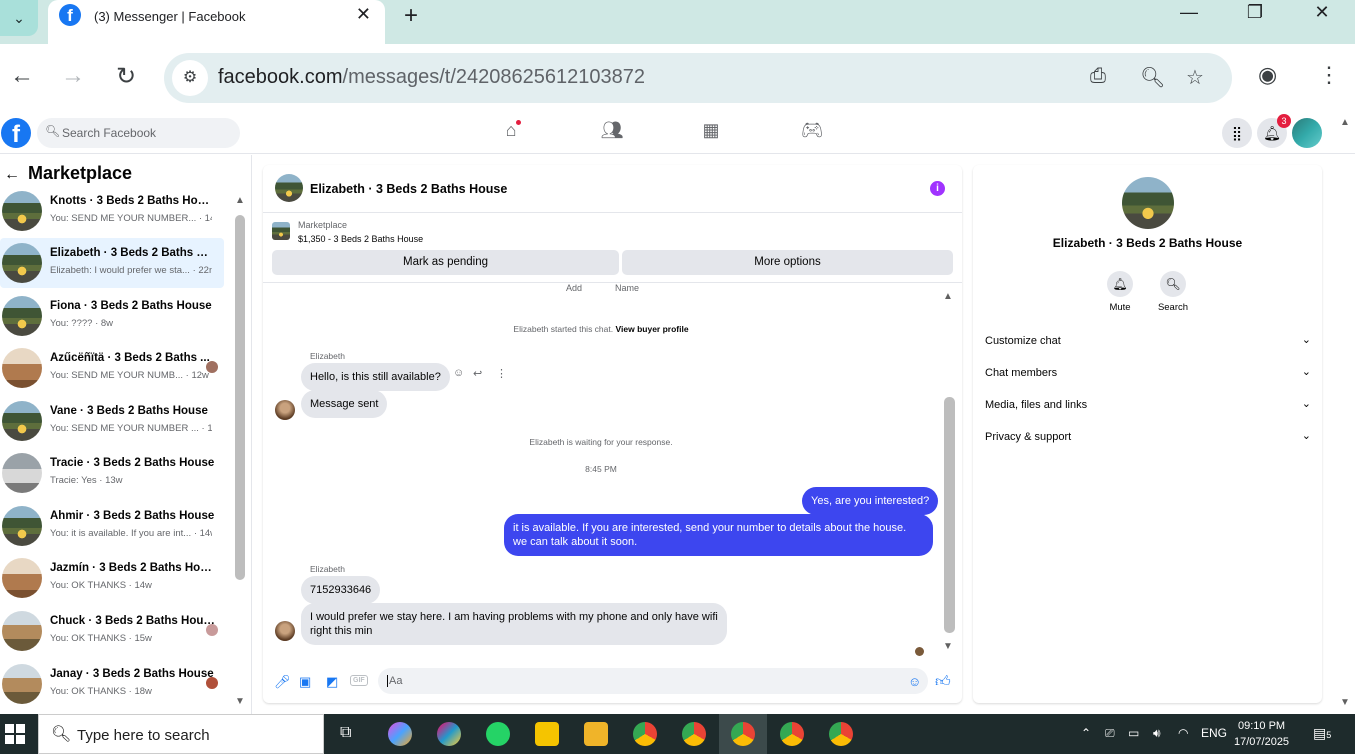 Image resolution: width=1355 pixels, height=754 pixels. I want to click on whatsapp-icon, so click(498, 734).